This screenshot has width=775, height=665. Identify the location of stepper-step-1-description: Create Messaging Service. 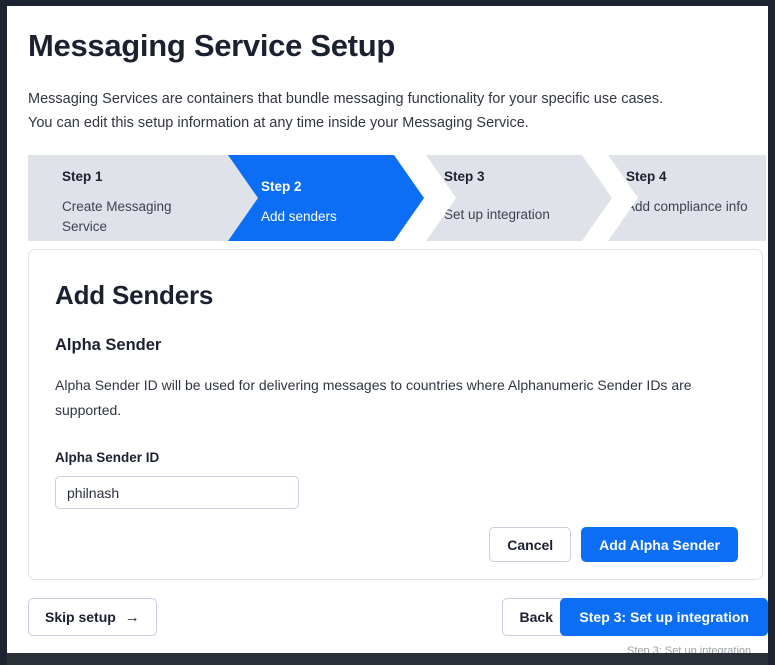
(117, 216).